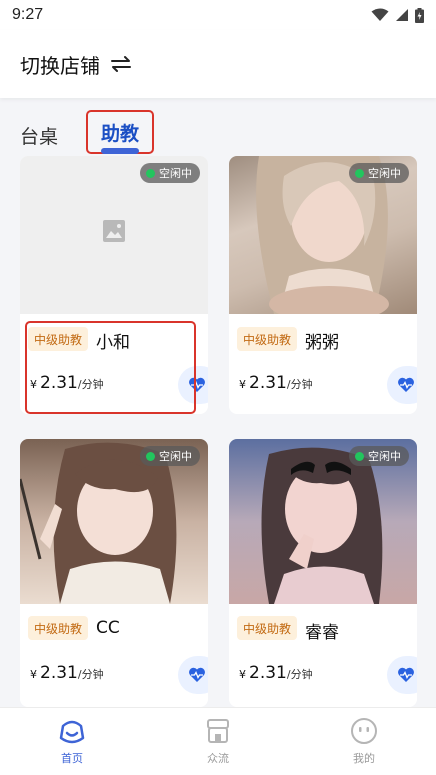 The width and height of the screenshot is (436, 775). Describe the element at coordinates (323, 285) in the screenshot. I see `assistant-card: 空闲中 中级助教 粥粥 ¥2.31/分钟` at that location.